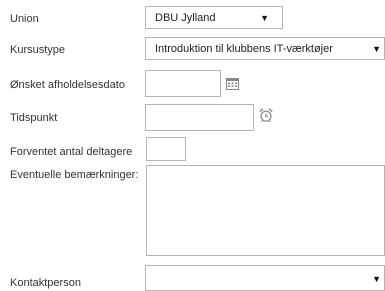 This screenshot has width=385, height=291. Describe the element at coordinates (266, 115) in the screenshot. I see `alarm-clock-icon` at that location.